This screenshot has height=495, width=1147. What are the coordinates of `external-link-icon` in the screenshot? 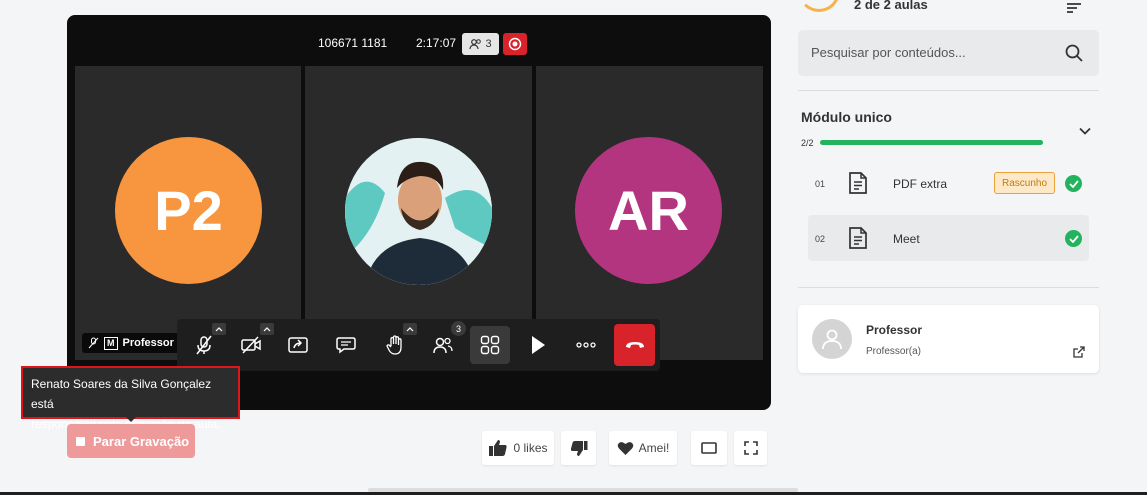 It's located at (1079, 352).